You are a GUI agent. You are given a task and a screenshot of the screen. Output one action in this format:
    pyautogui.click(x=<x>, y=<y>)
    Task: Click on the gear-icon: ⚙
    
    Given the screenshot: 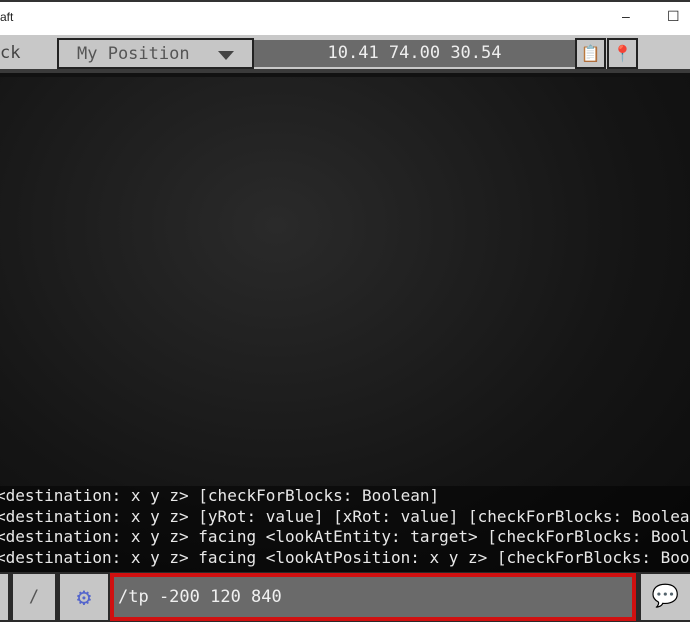 What is the action you would take?
    pyautogui.click(x=84, y=597)
    